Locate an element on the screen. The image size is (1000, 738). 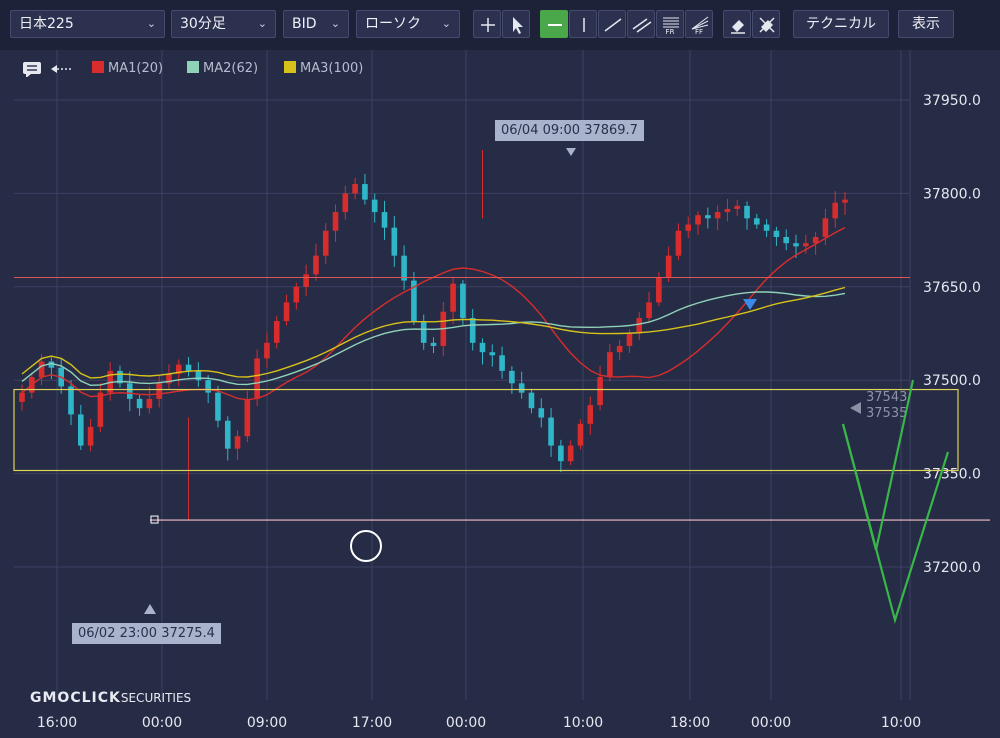
brand-logo: GMOCLICKSECURITIES is located at coordinates (110, 698).